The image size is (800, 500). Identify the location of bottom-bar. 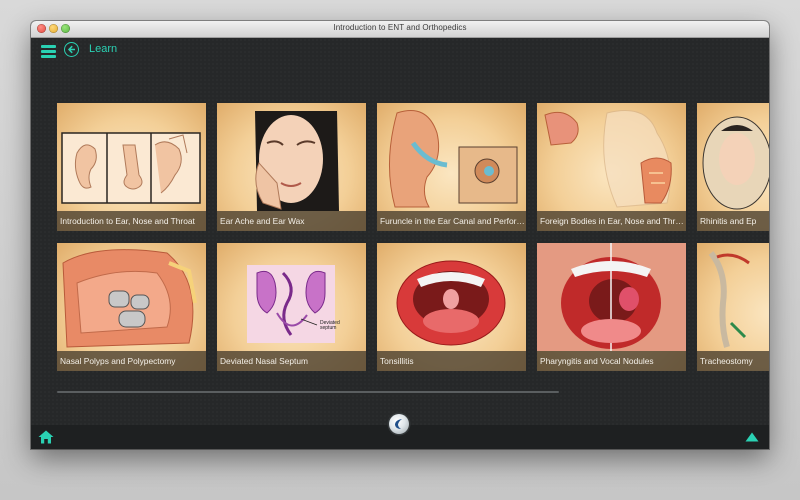
(400, 431).